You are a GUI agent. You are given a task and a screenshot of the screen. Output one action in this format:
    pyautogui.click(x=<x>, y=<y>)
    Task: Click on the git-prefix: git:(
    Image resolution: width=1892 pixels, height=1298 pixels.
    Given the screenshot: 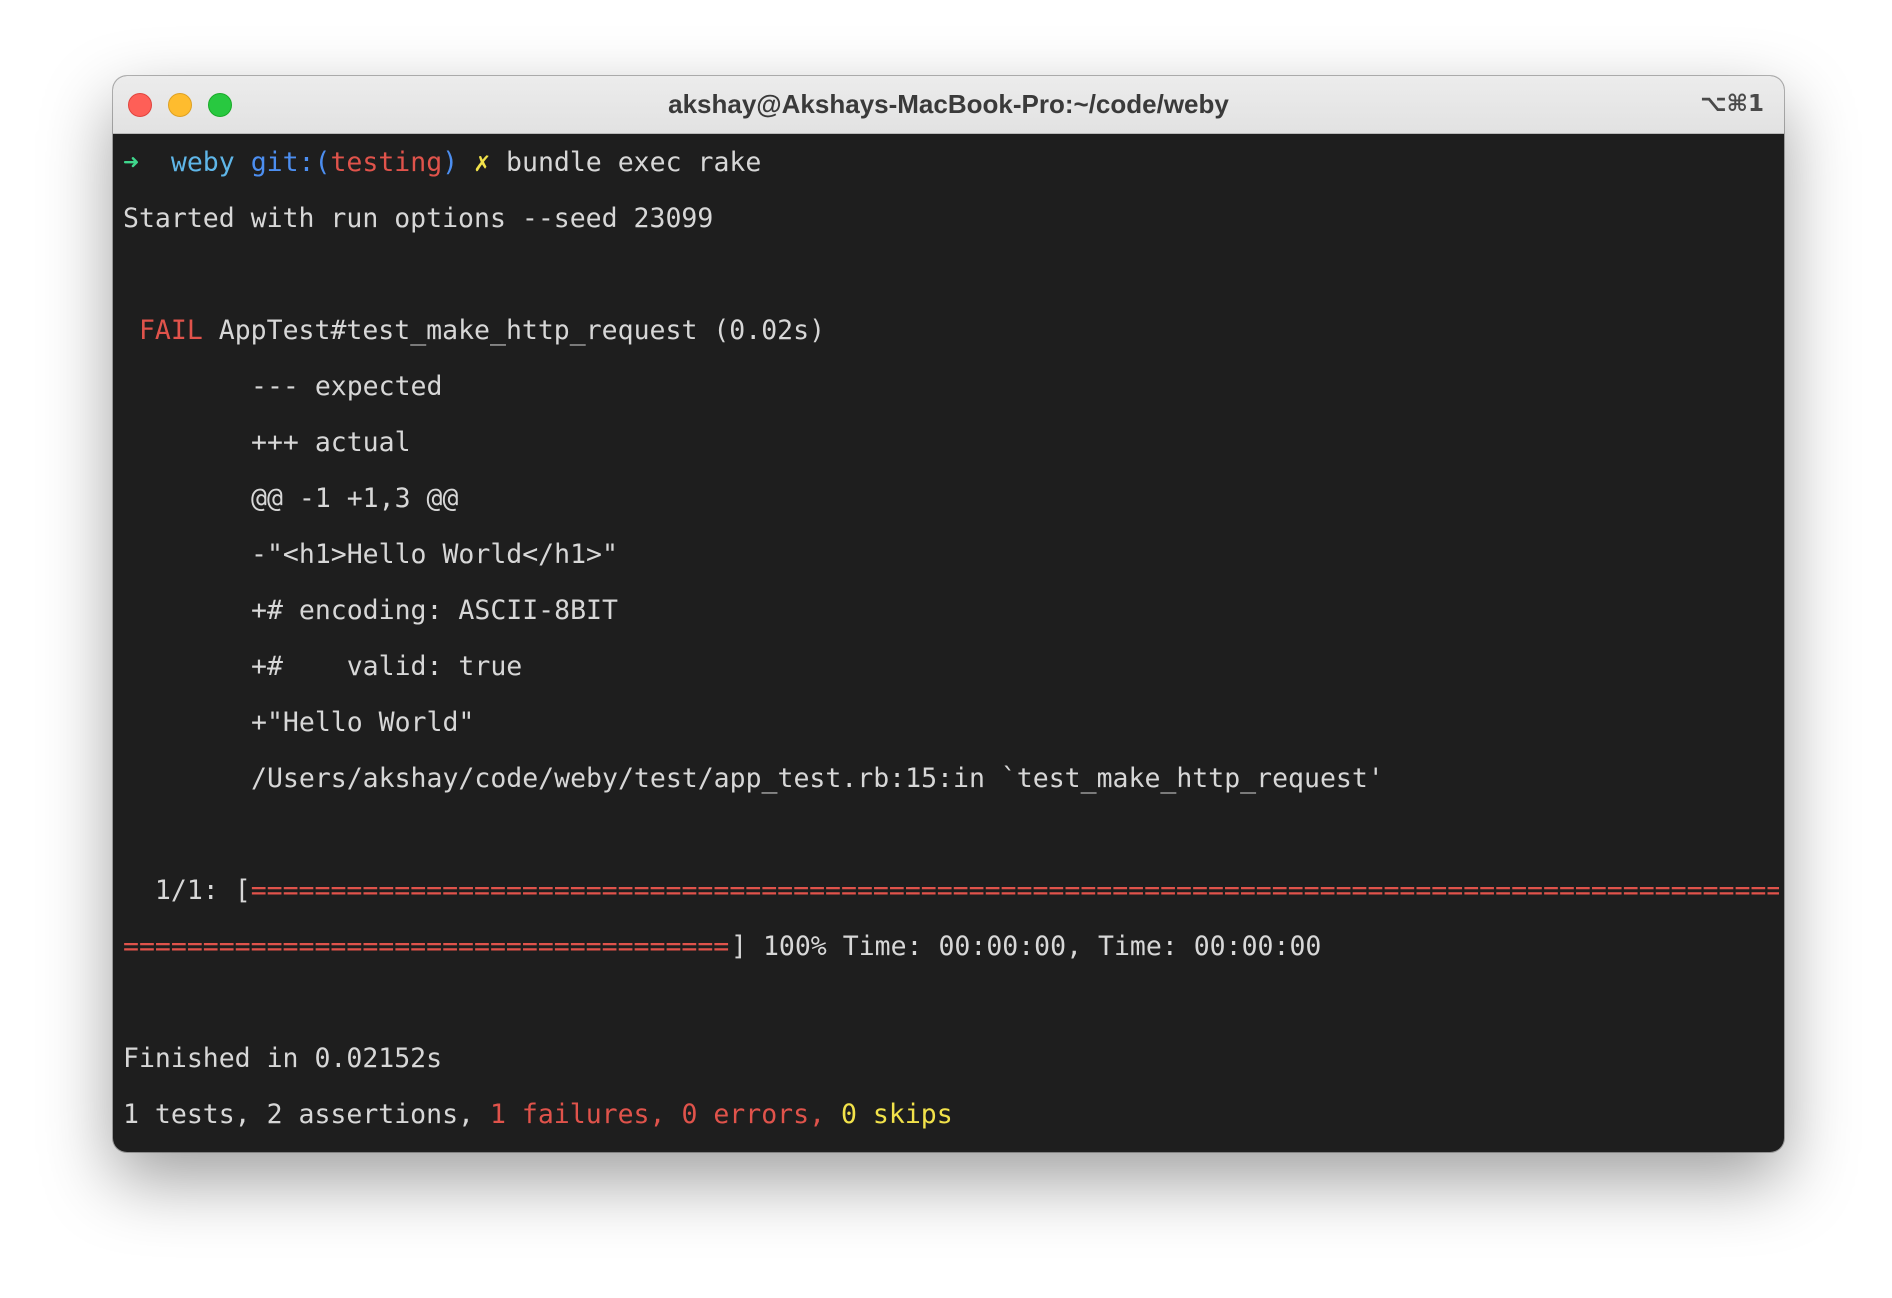 What is the action you would take?
    pyautogui.click(x=290, y=162)
    